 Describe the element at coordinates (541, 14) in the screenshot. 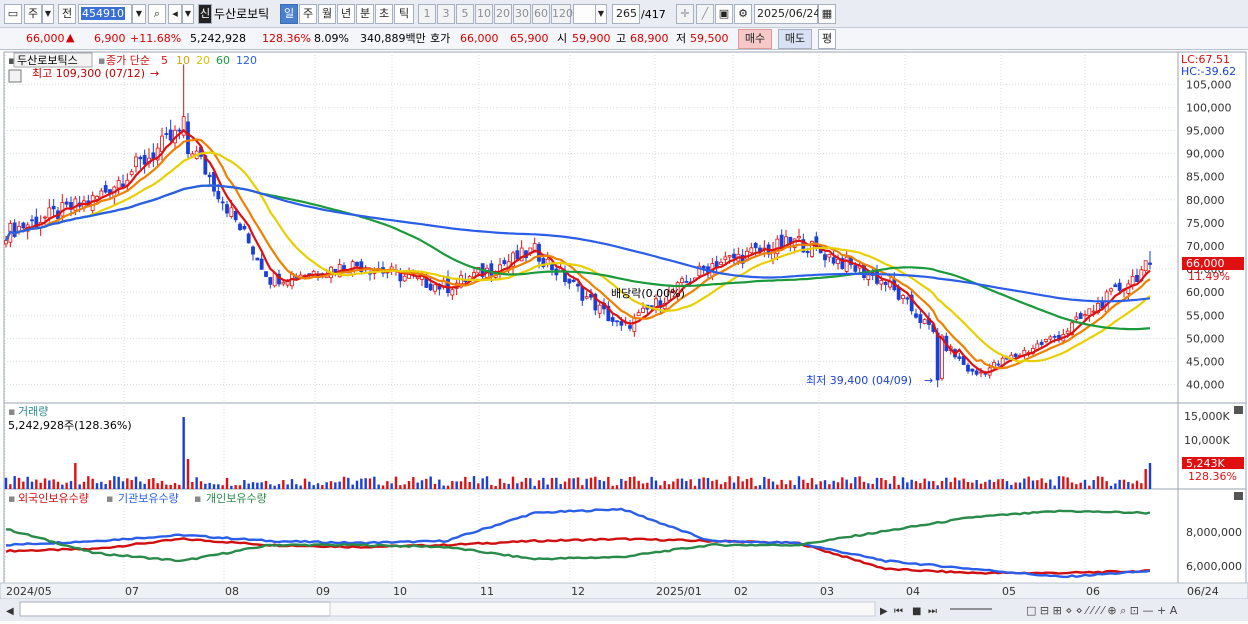

I see `minute-60: 60` at that location.